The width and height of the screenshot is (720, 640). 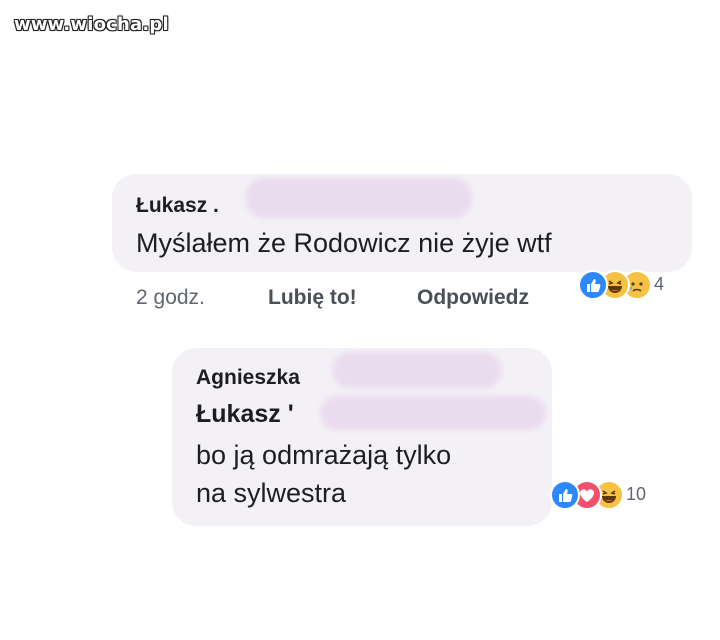 I want to click on reaction-count: 10, so click(x=636, y=494).